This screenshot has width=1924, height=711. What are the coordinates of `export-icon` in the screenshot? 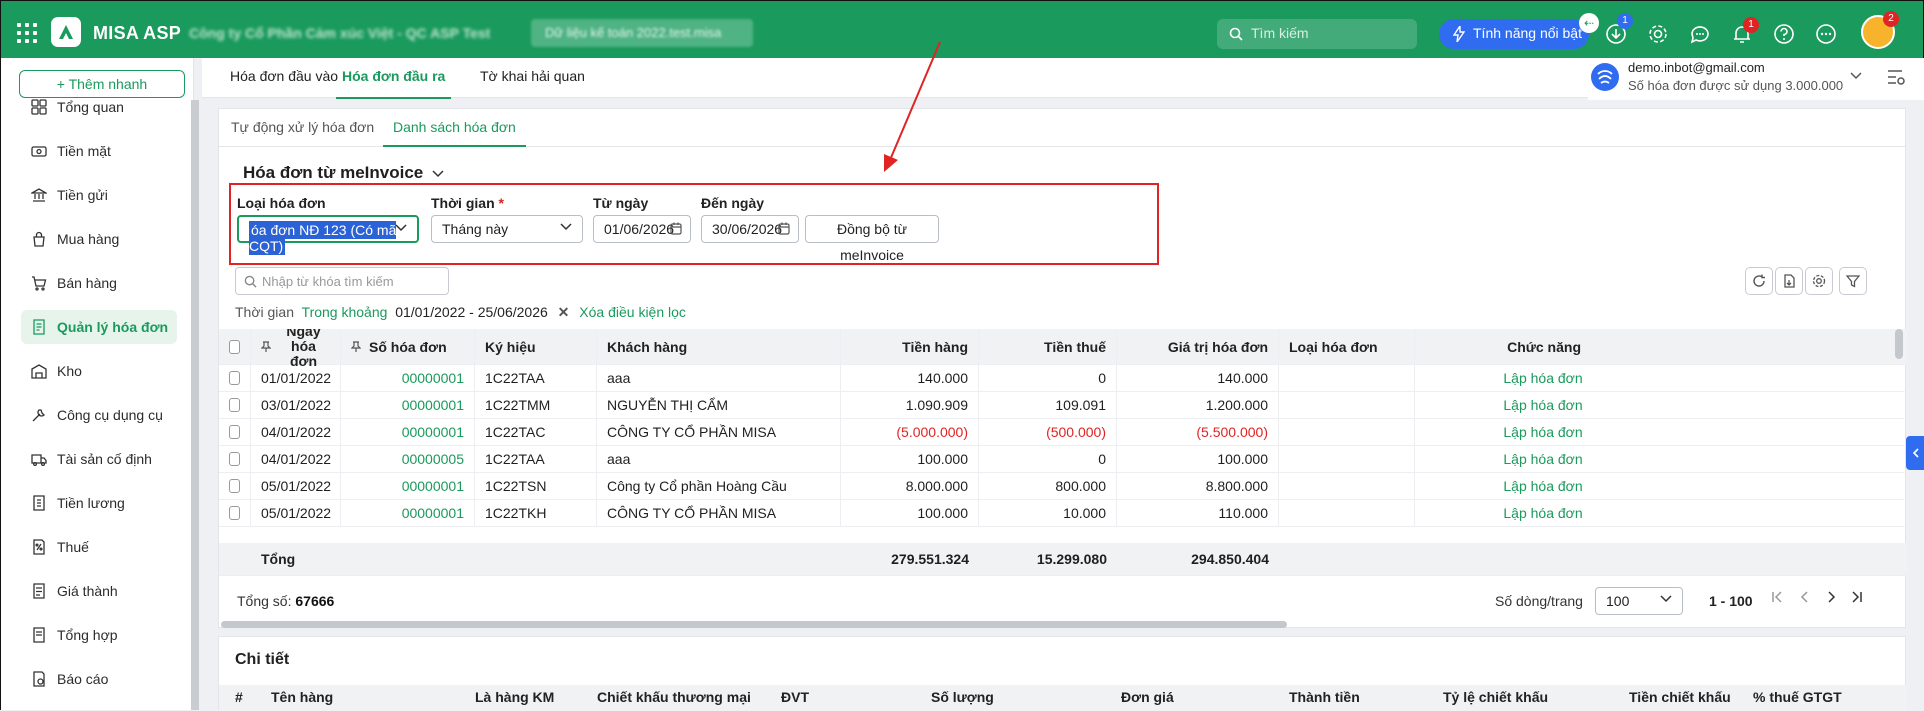 It's located at (1789, 281).